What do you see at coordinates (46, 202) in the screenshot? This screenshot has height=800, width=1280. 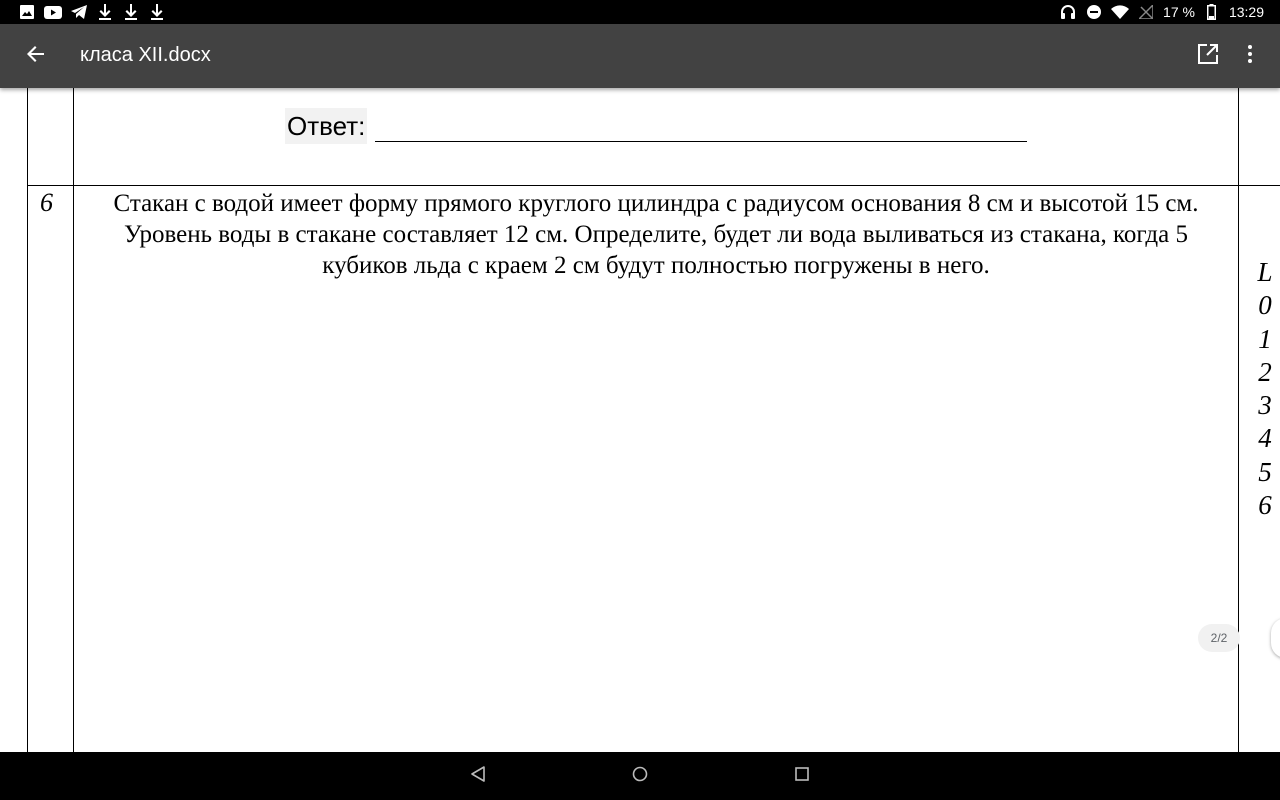 I see `task-number: 6` at bounding box center [46, 202].